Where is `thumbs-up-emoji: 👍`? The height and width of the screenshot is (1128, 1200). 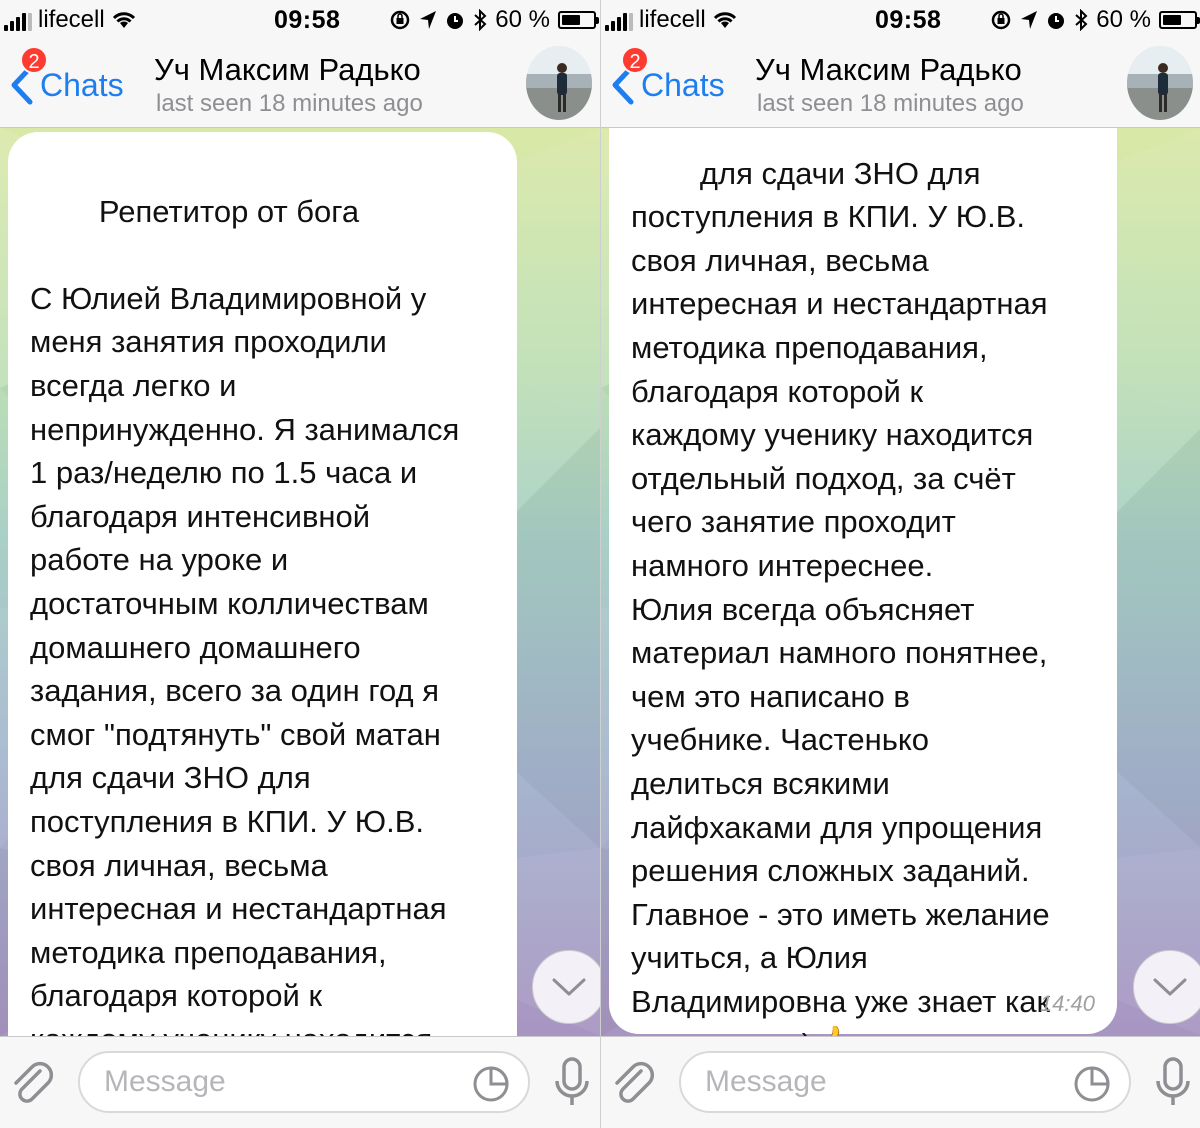
thumbs-up-emoji: 👍 is located at coordinates (833, 1029).